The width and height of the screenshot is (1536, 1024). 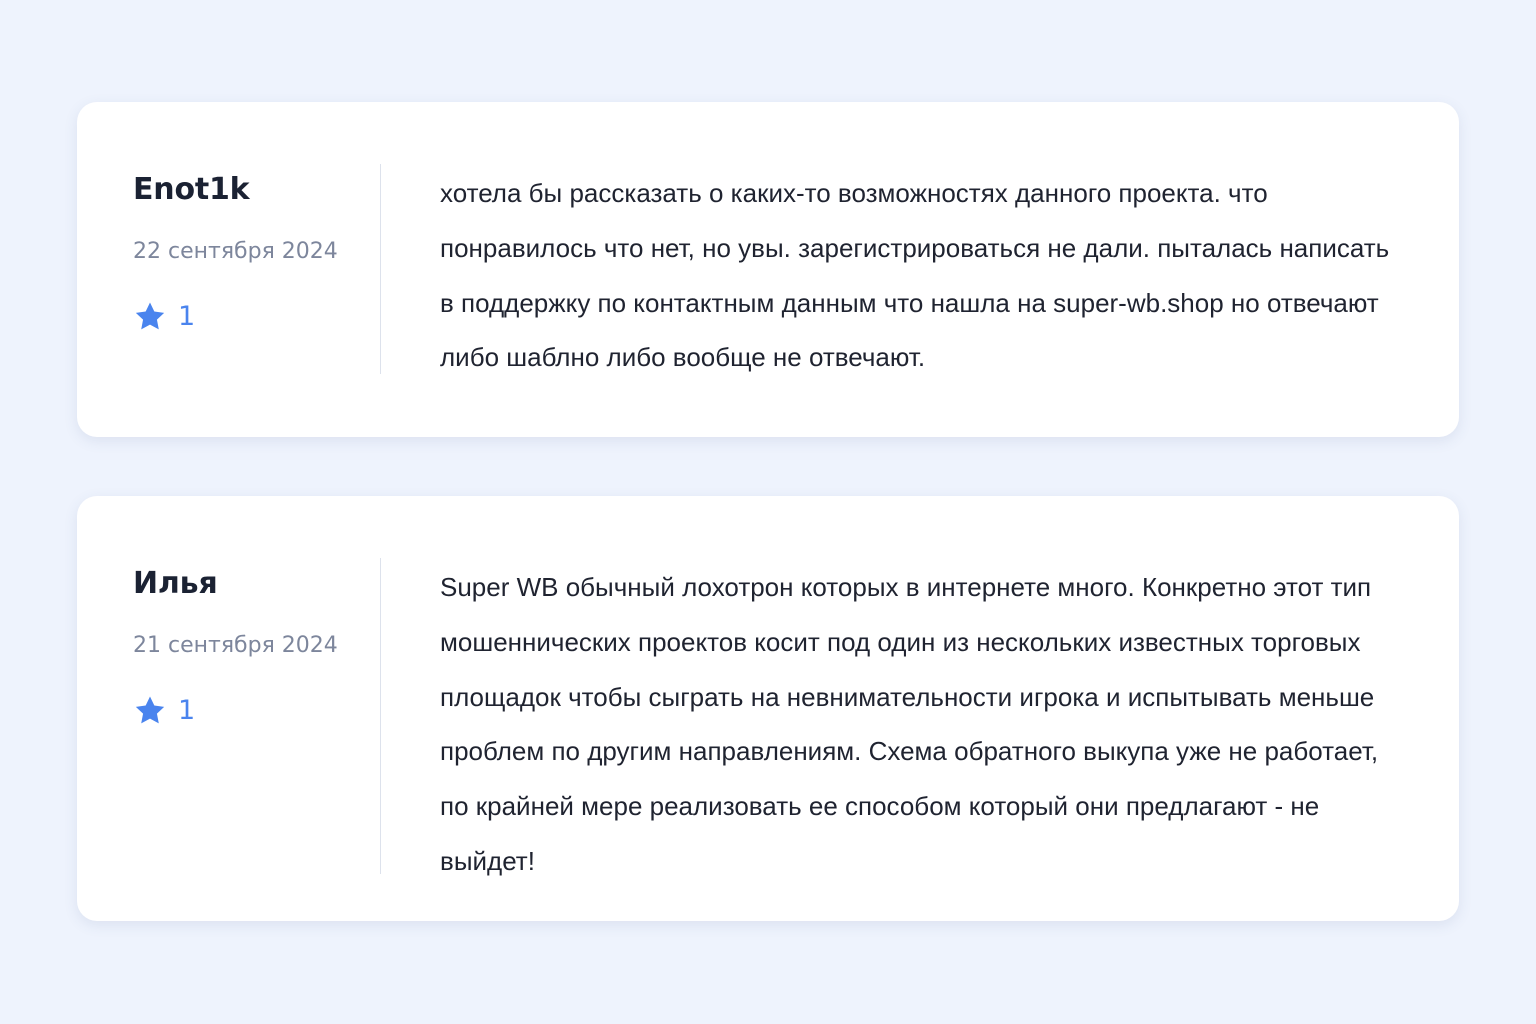 I want to click on review-author: Enot1k, so click(x=191, y=189).